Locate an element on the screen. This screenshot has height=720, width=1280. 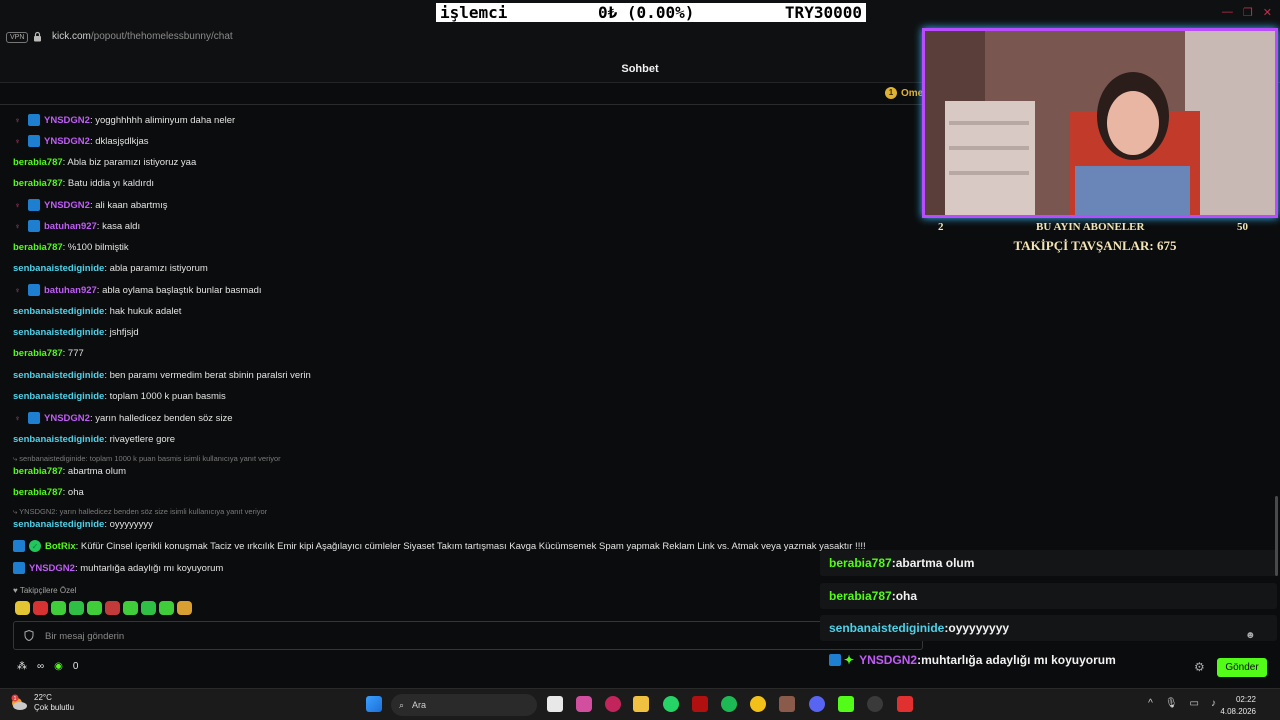
chat-text: : dklasjşdlkjas is located at coordinates (119, 141).